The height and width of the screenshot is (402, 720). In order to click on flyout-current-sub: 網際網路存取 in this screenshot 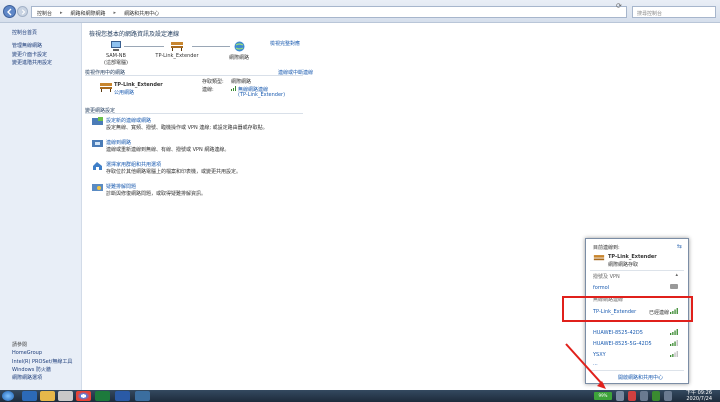, I will do `click(623, 265)`.